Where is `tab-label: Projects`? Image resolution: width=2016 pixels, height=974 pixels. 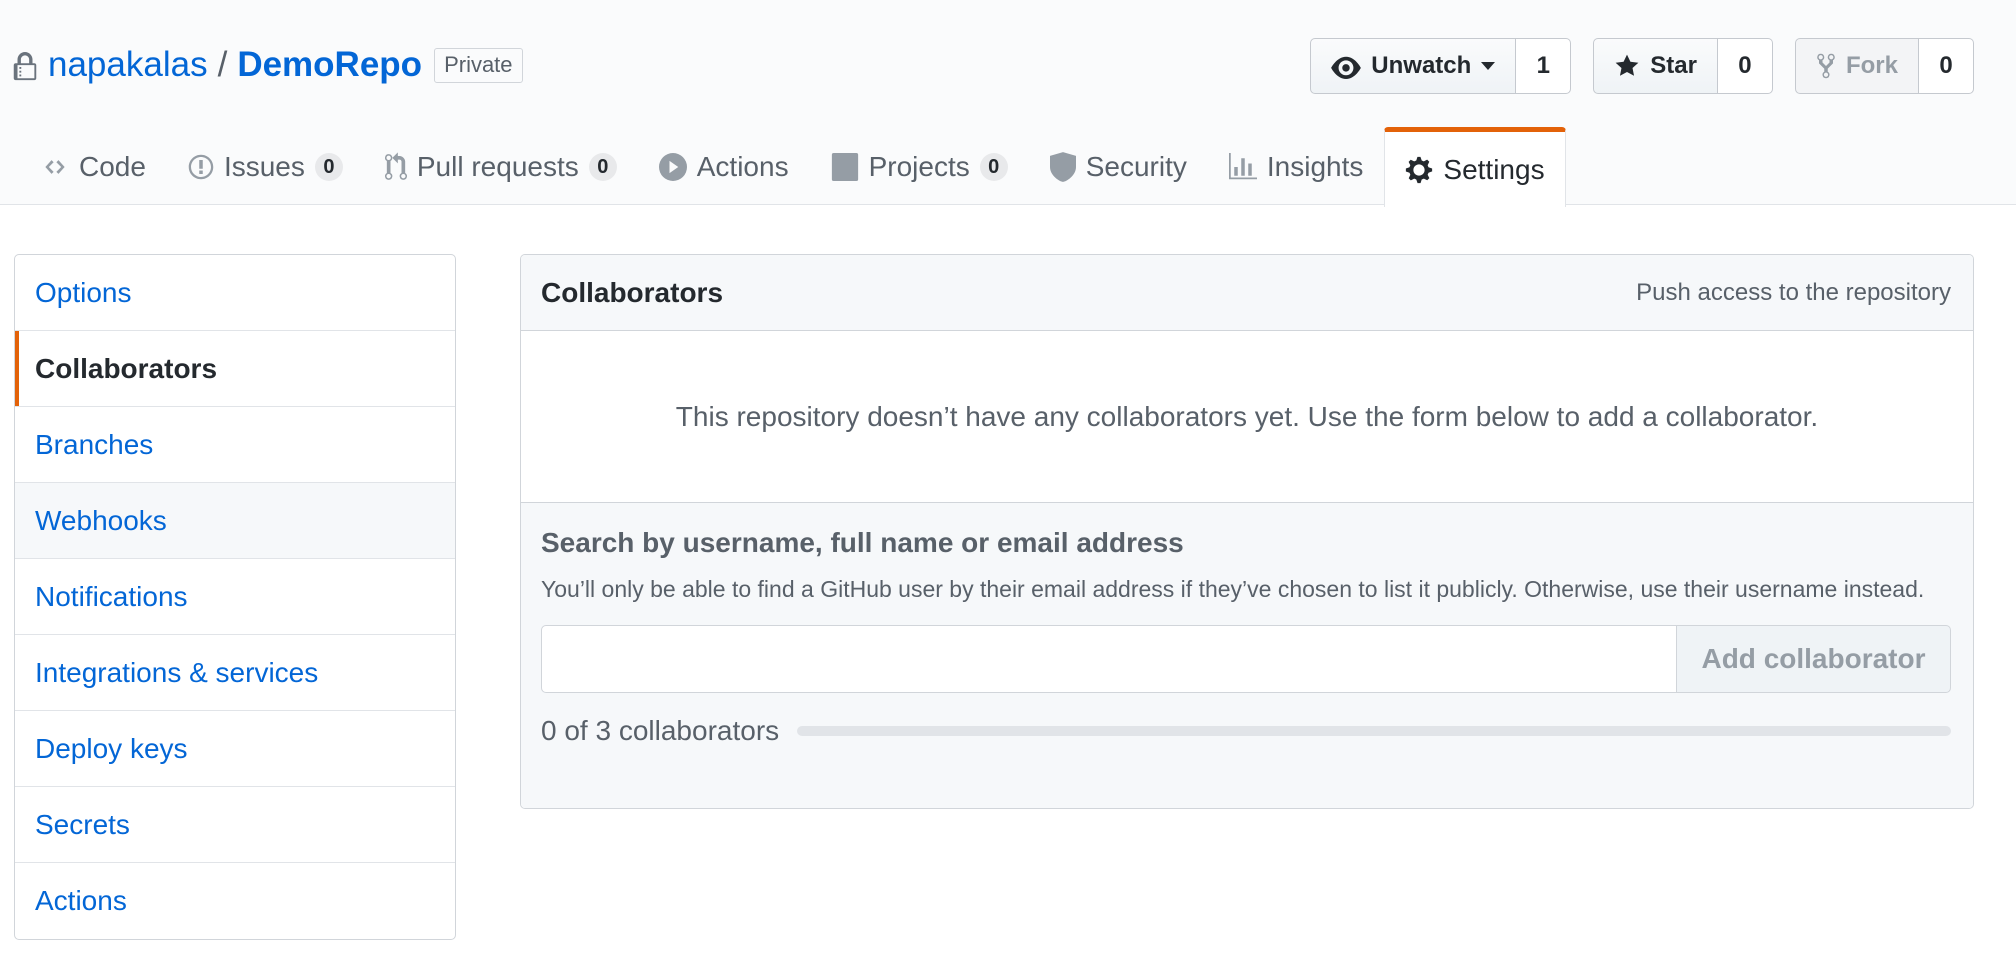 tab-label: Projects is located at coordinates (919, 166).